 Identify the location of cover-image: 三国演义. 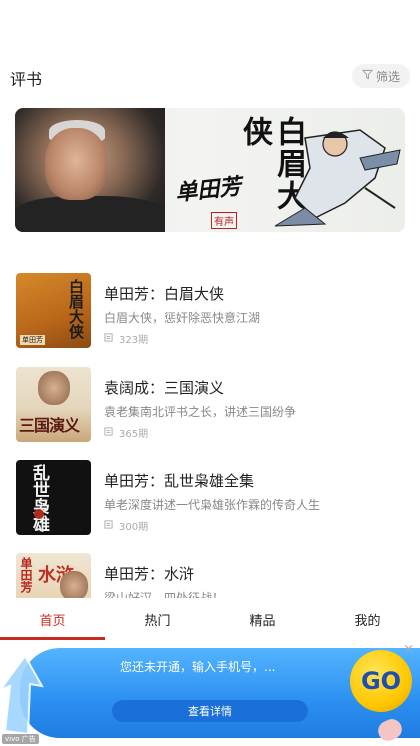
(53, 404).